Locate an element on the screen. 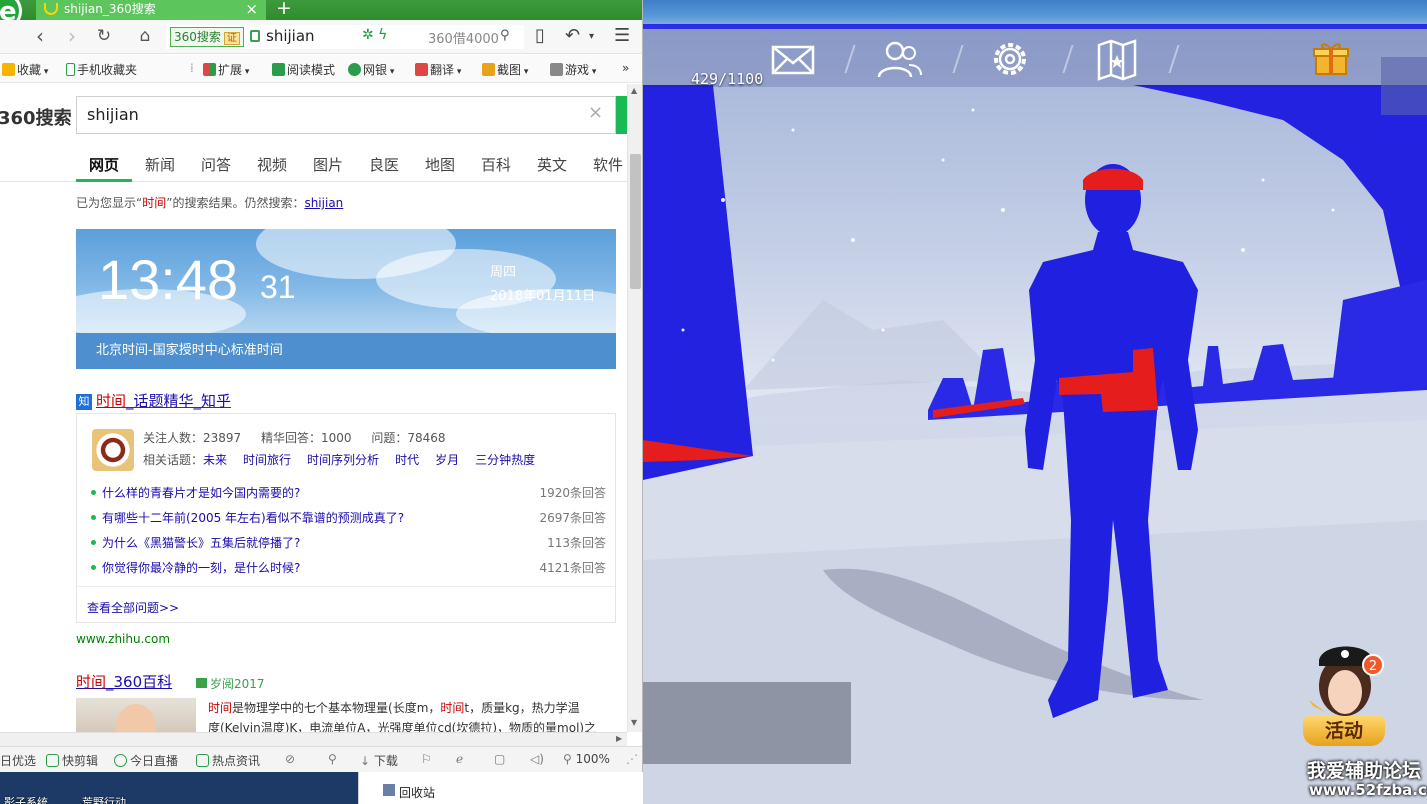 The height and width of the screenshot is (804, 1427). menu-icon: ☰ is located at coordinates (622, 35).